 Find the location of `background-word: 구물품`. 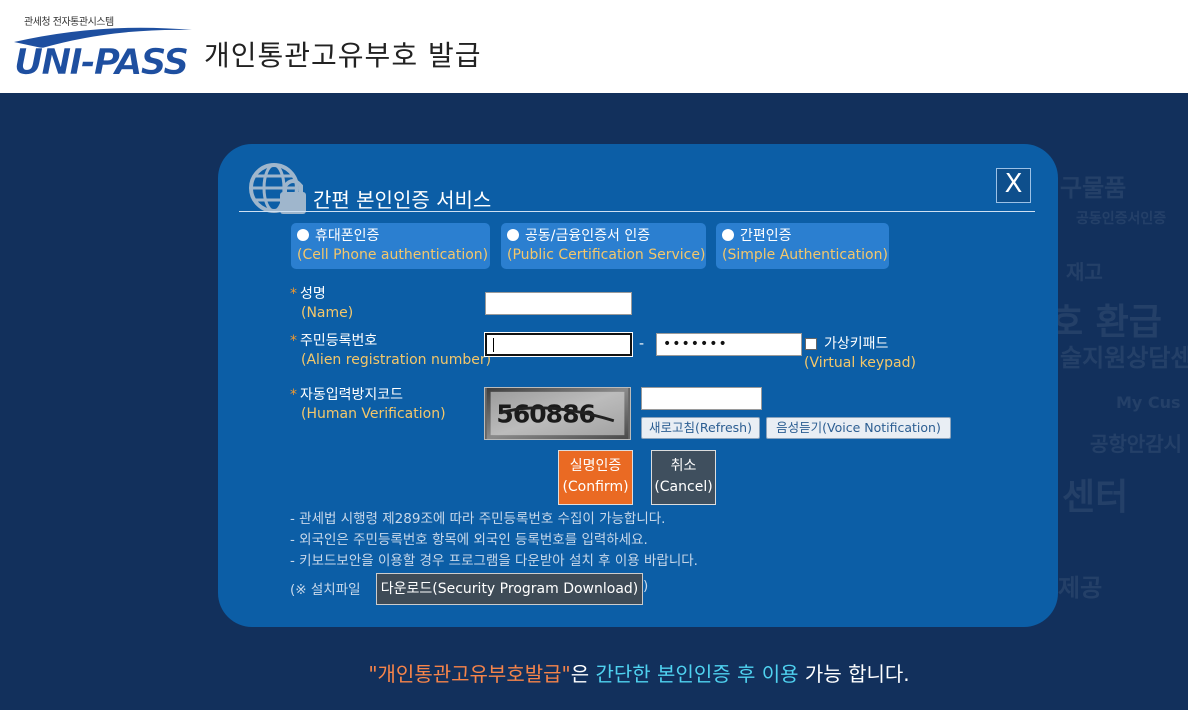

background-word: 구물품 is located at coordinates (1093, 188).